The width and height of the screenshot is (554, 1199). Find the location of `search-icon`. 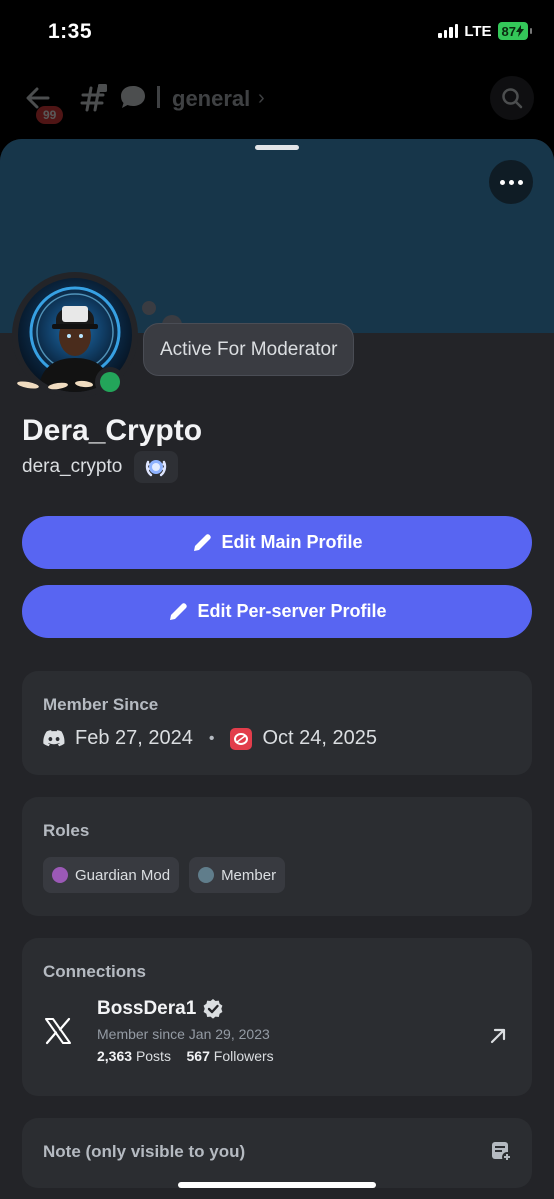

search-icon is located at coordinates (512, 98).